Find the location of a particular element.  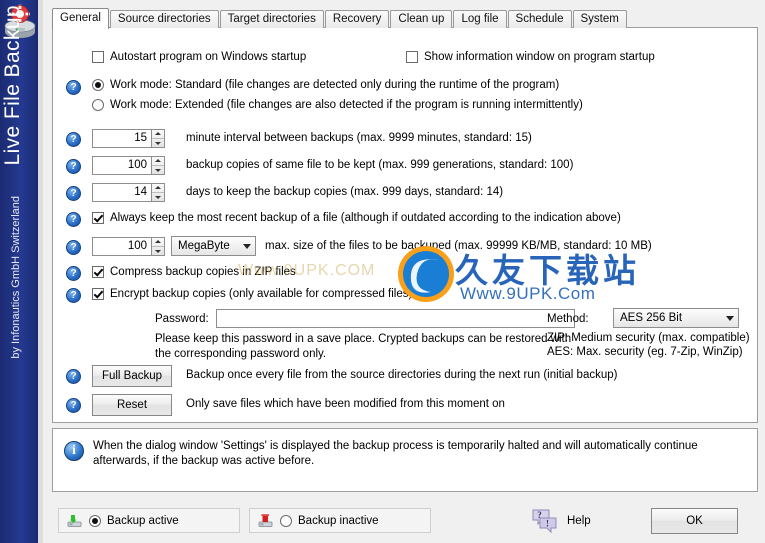

help-icon-days: ? is located at coordinates (73, 193).